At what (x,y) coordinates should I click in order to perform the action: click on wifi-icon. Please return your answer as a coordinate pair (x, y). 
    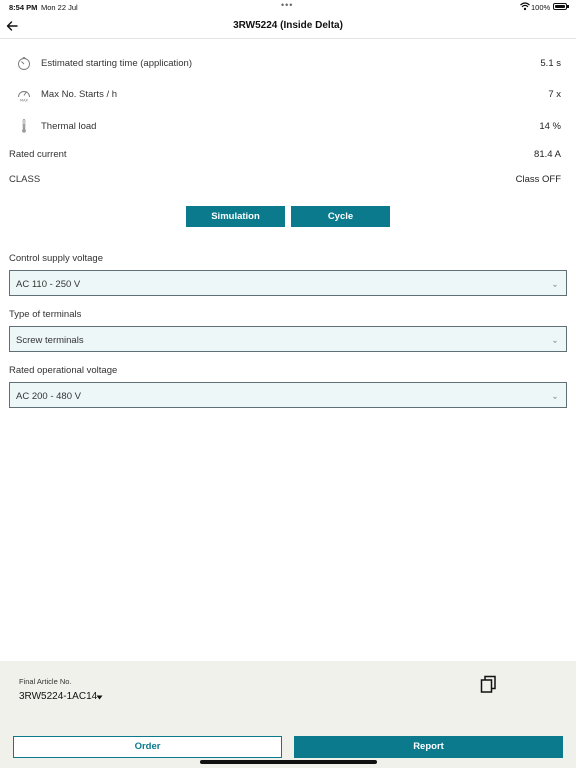
    Looking at the image, I should click on (525, 6).